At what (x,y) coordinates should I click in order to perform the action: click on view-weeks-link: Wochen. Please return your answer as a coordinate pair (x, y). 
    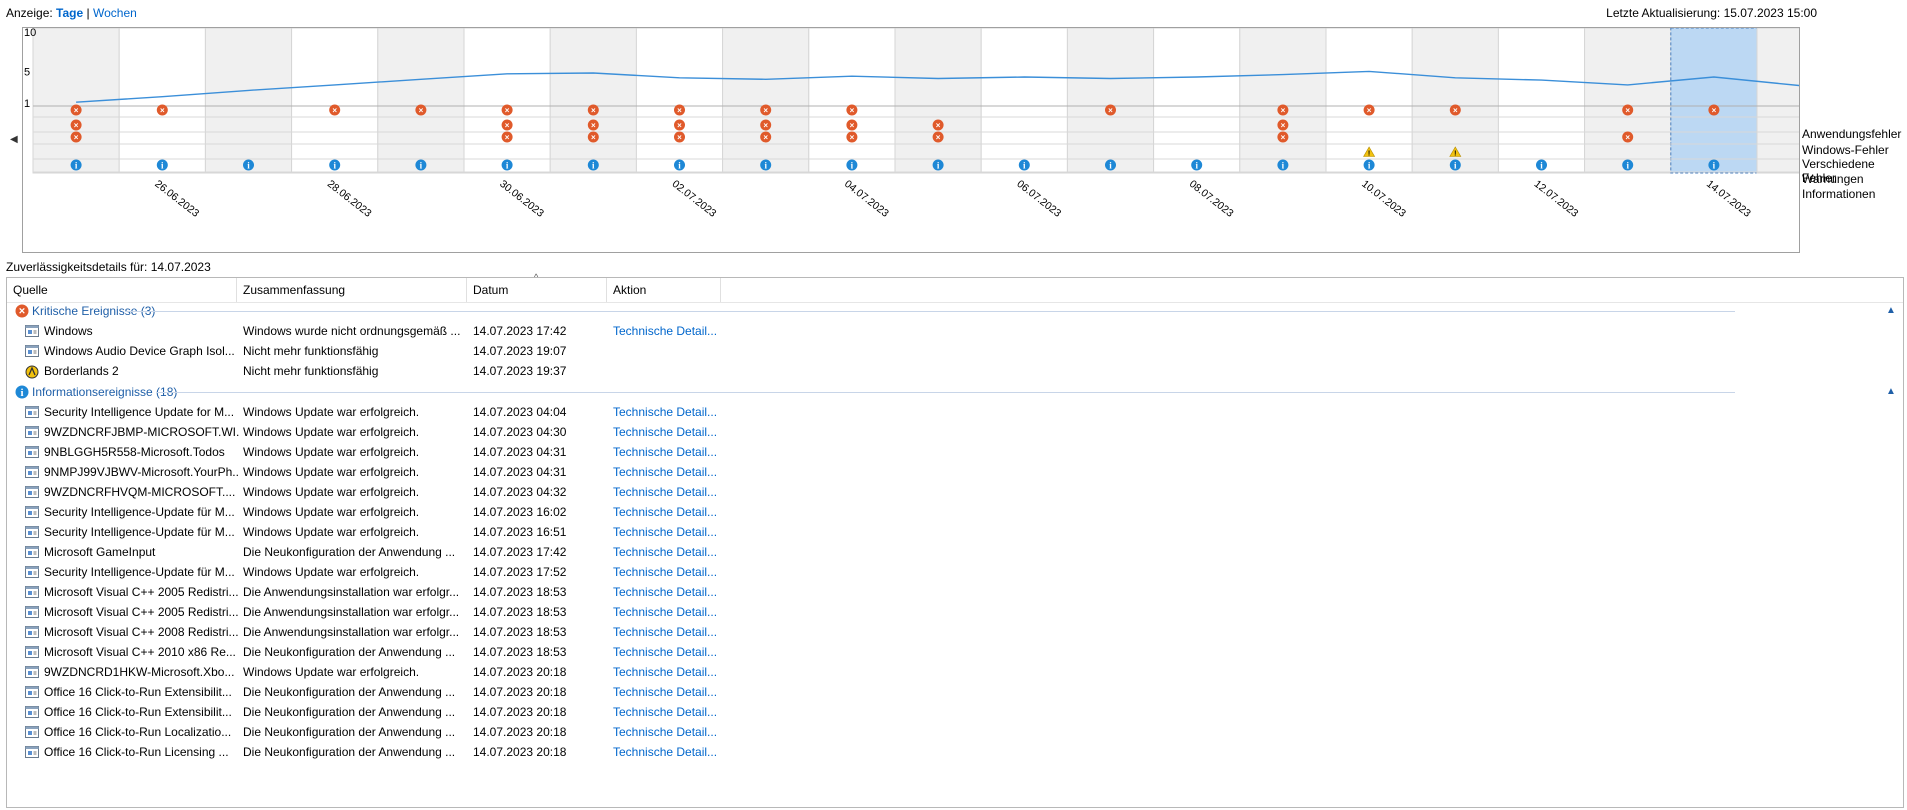
    Looking at the image, I should click on (115, 13).